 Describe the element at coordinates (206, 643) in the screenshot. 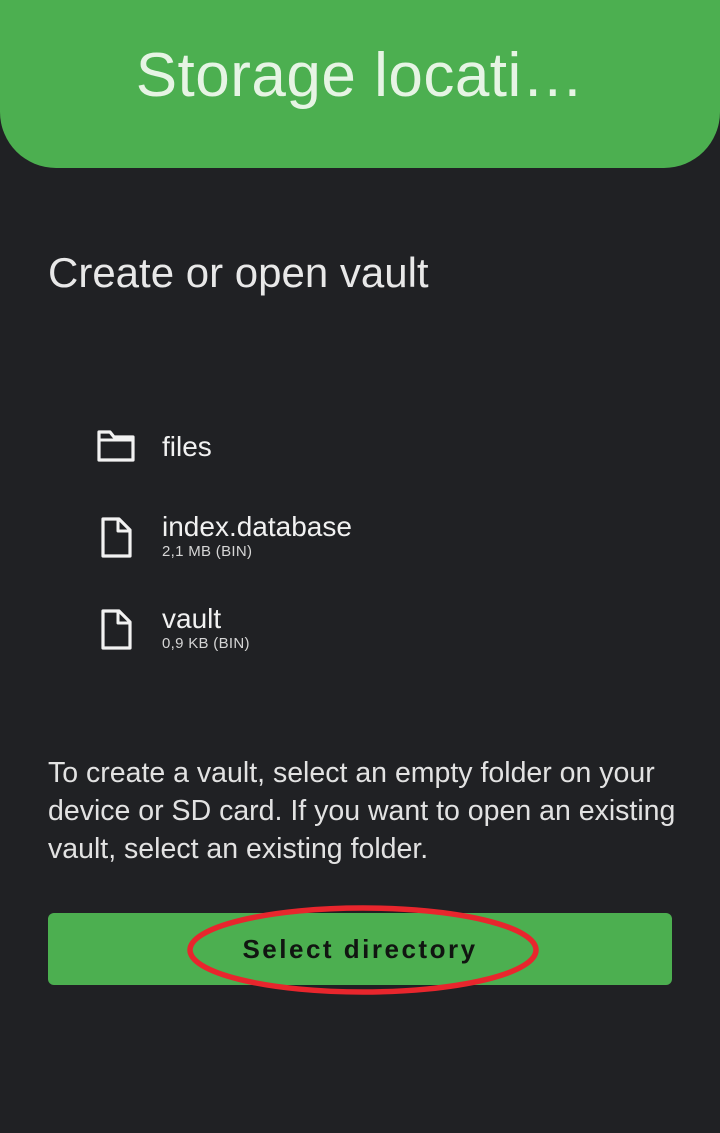

I see `file-meta: 0,9 KB (BIN)` at that location.